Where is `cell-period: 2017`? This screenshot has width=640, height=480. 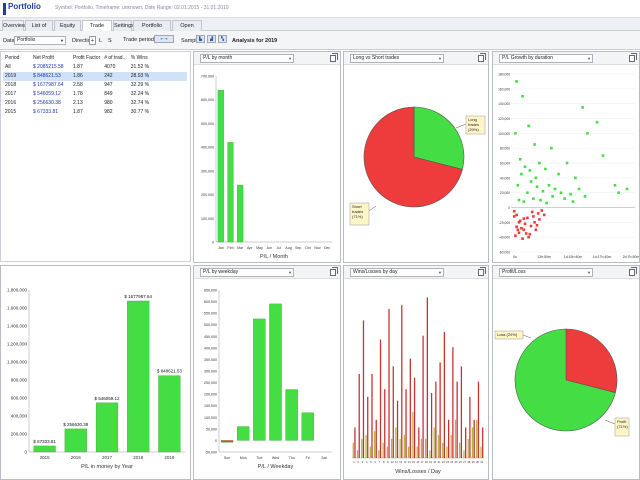 cell-period: 2017 is located at coordinates (11, 94).